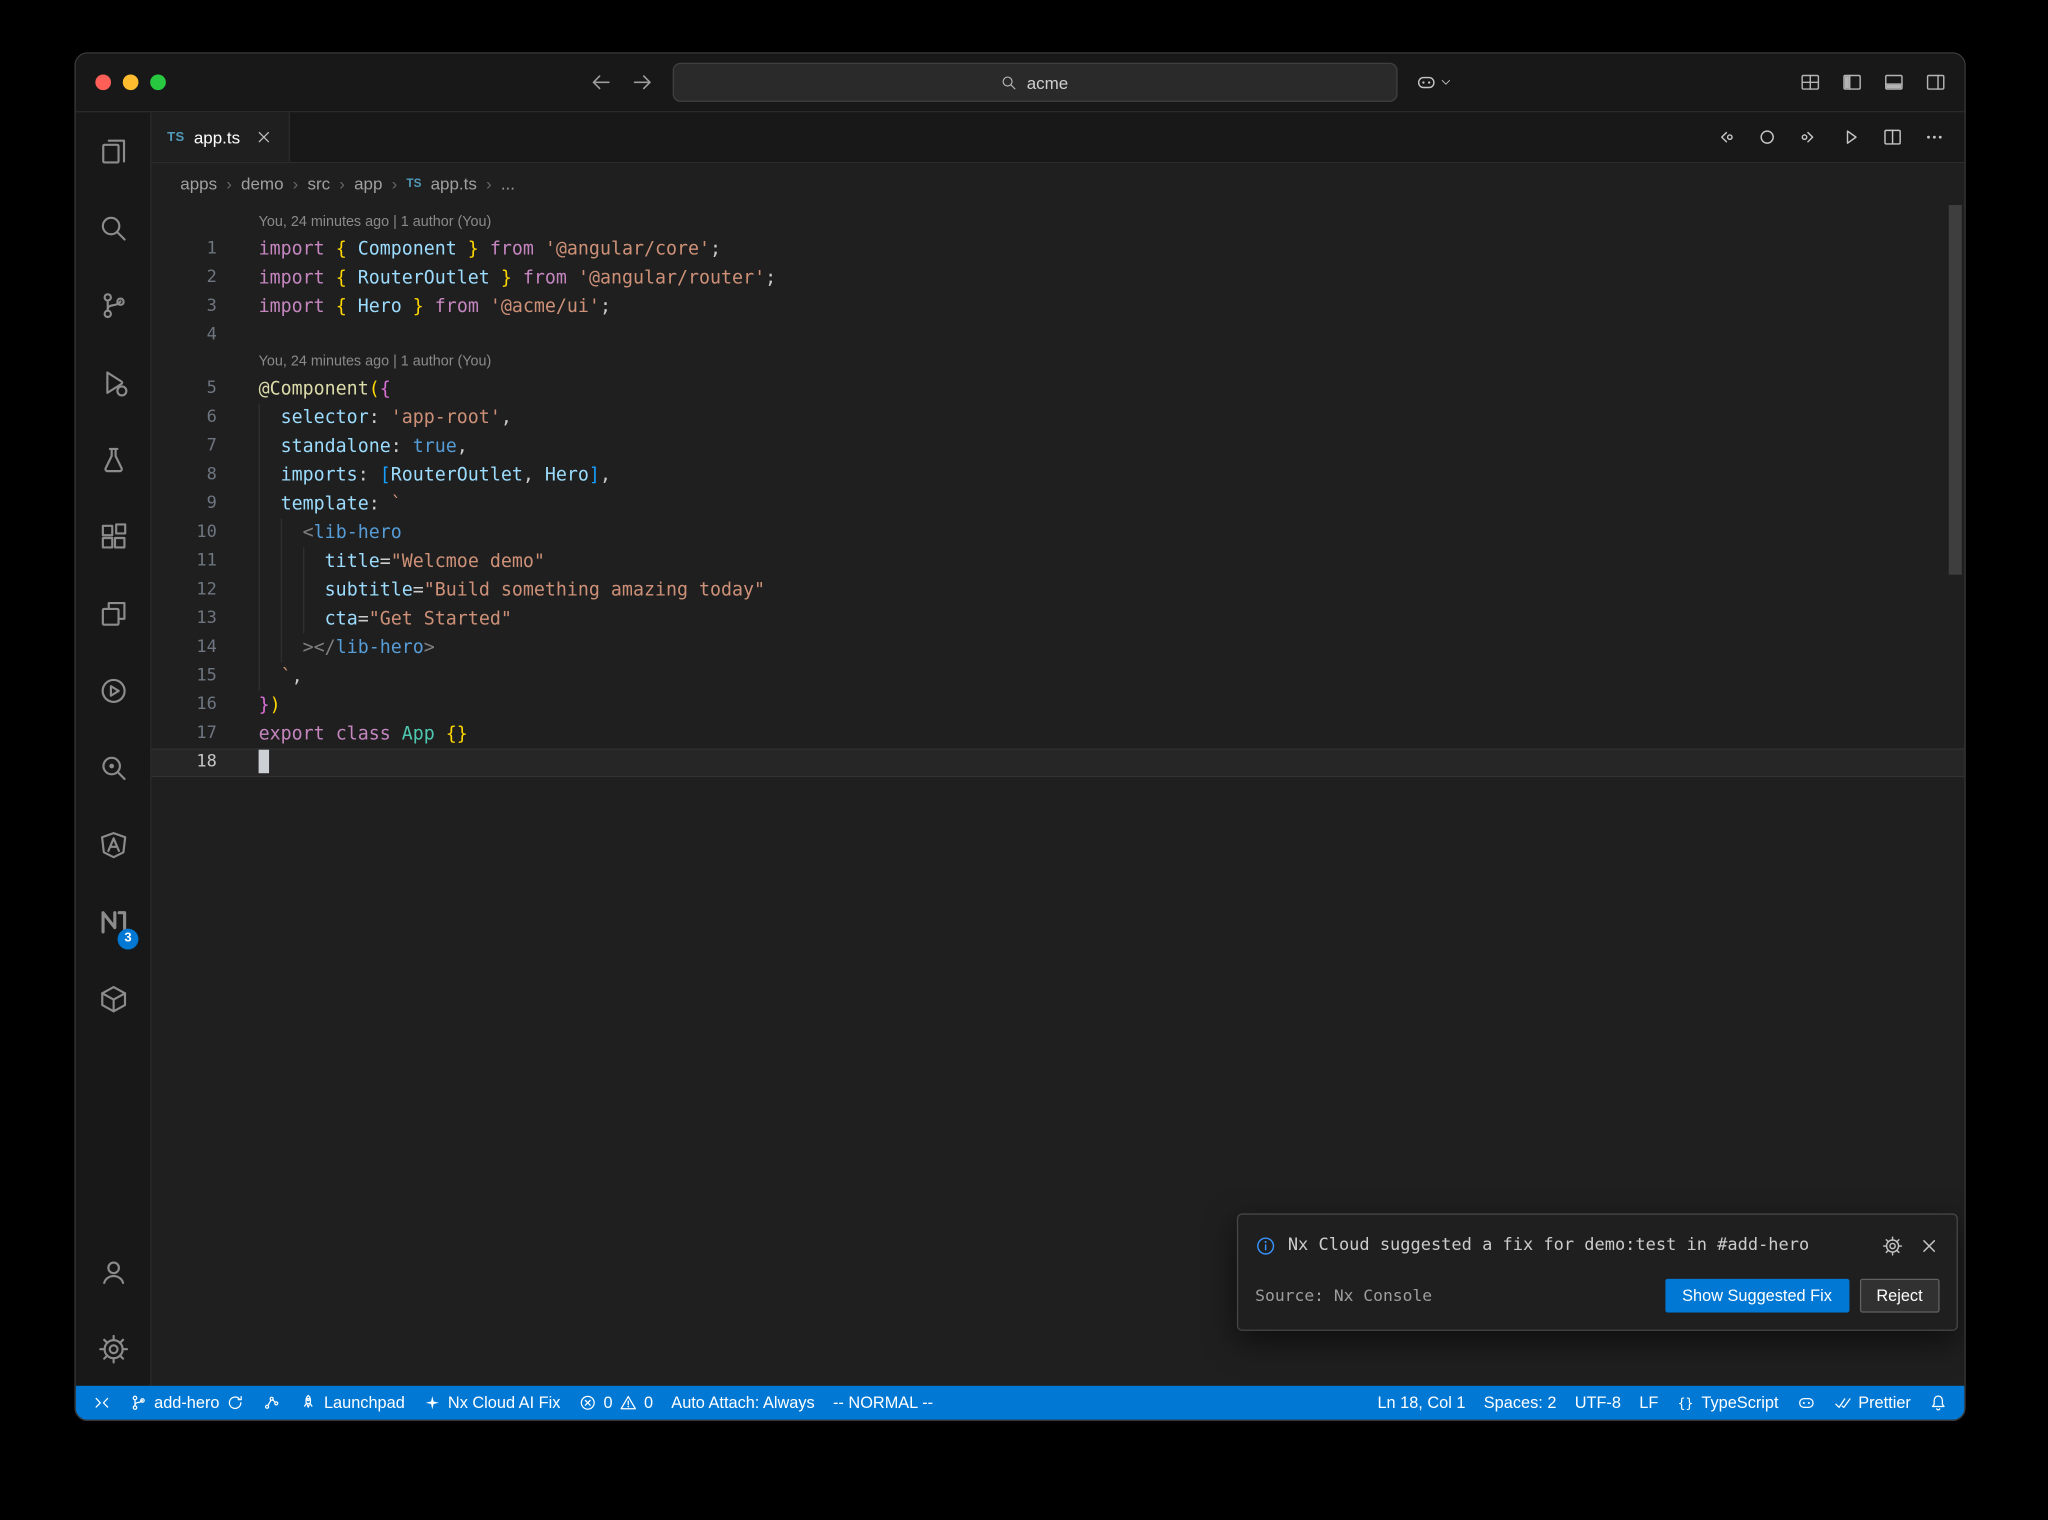 Image resolution: width=2048 pixels, height=1520 pixels. What do you see at coordinates (642, 83) in the screenshot?
I see `navigate-forward-icon` at bounding box center [642, 83].